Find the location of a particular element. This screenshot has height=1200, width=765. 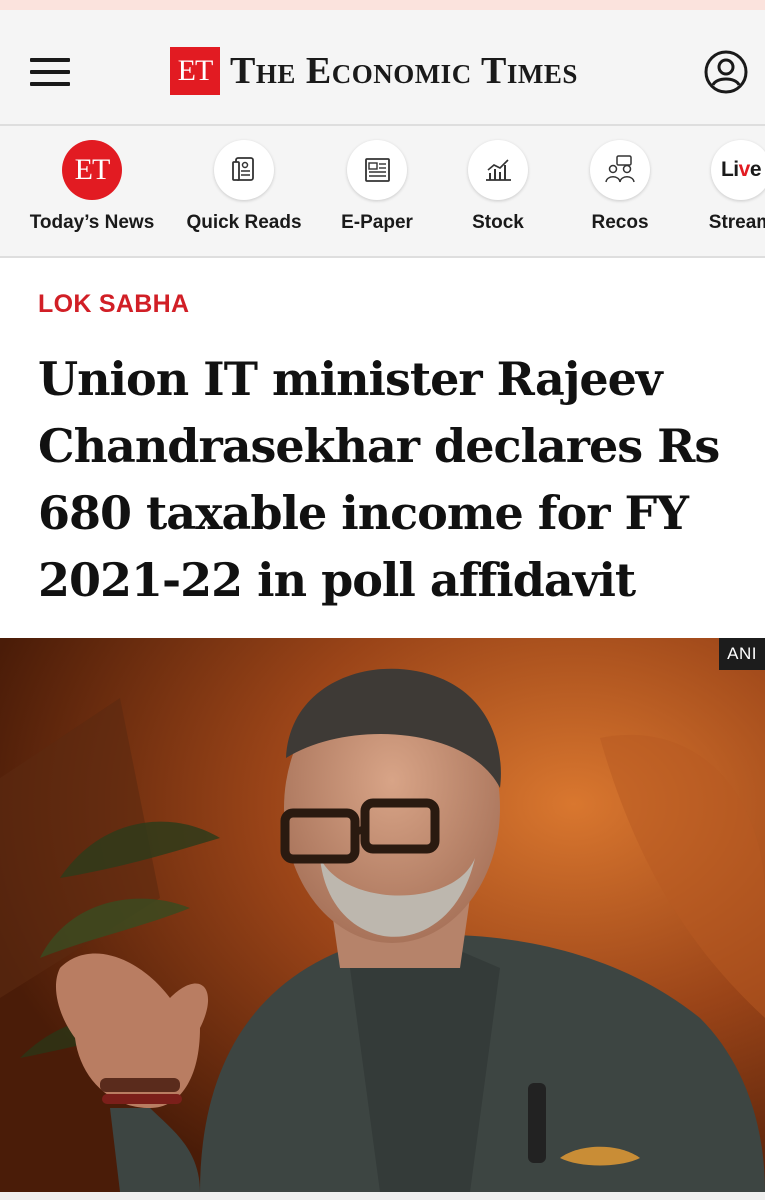

article-category: LOK SABHA is located at coordinates (113, 304).